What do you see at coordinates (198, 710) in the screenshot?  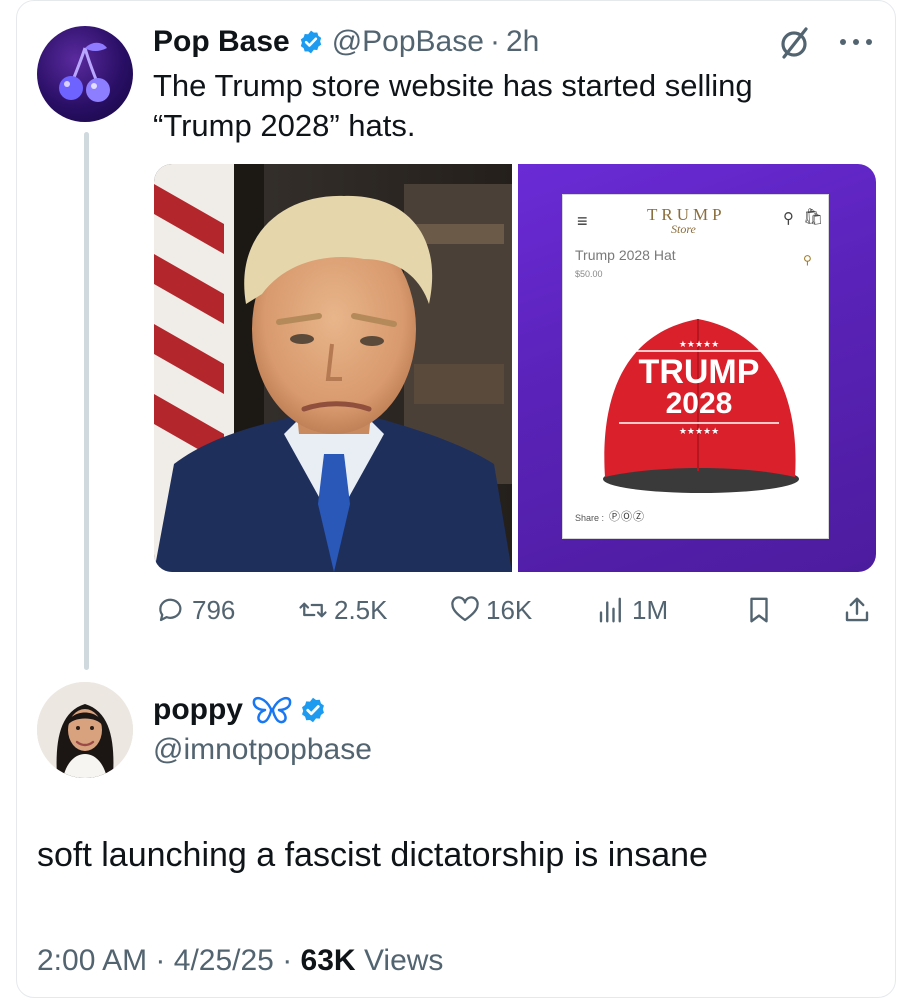 I see `reply-author-name: poppy` at bounding box center [198, 710].